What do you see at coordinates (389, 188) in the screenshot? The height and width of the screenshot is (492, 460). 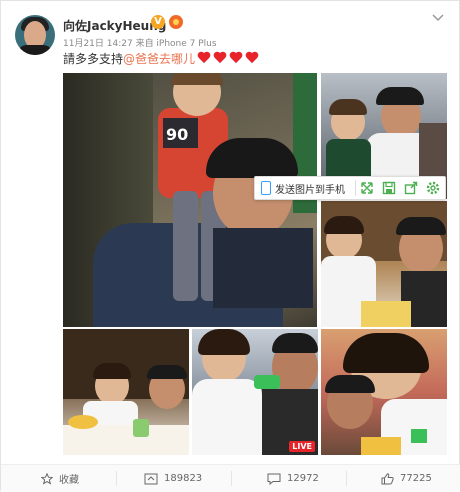 I see `save-icon` at bounding box center [389, 188].